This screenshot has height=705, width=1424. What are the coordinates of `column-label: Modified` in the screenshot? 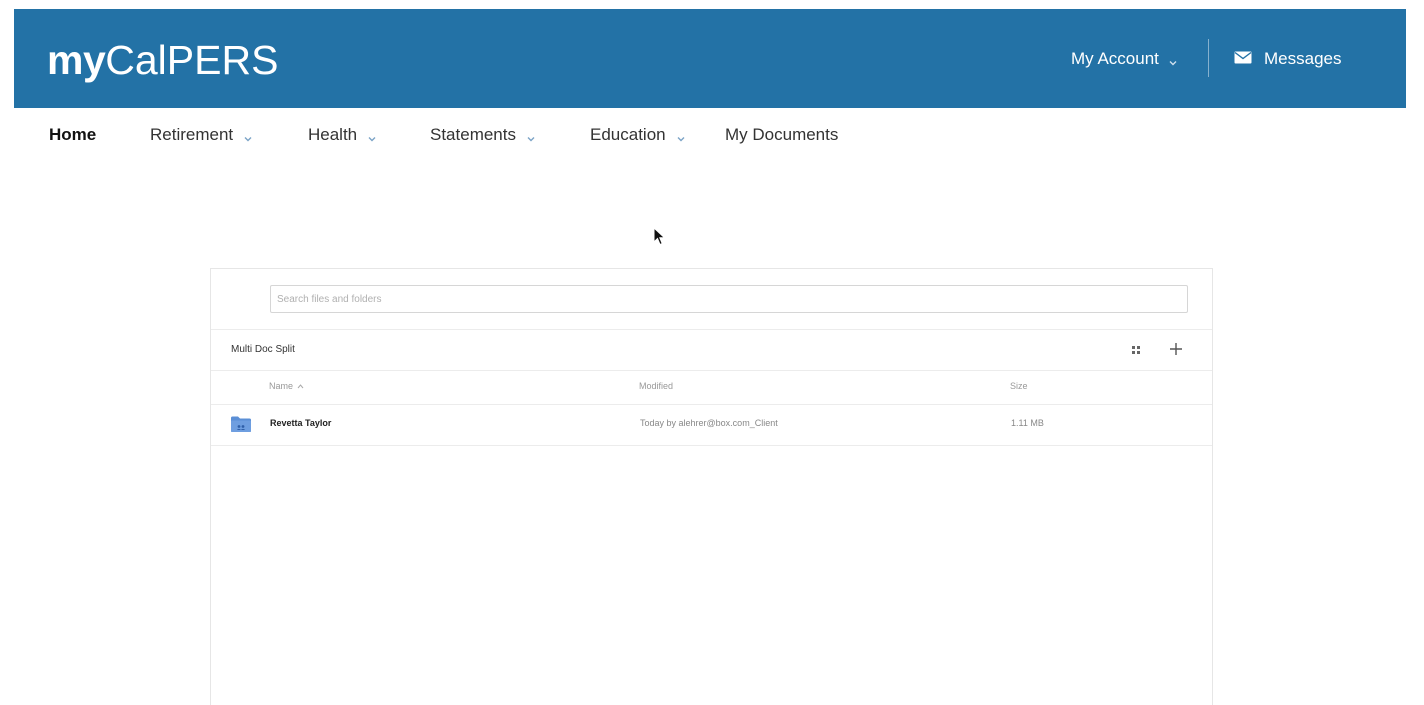 It's located at (656, 386).